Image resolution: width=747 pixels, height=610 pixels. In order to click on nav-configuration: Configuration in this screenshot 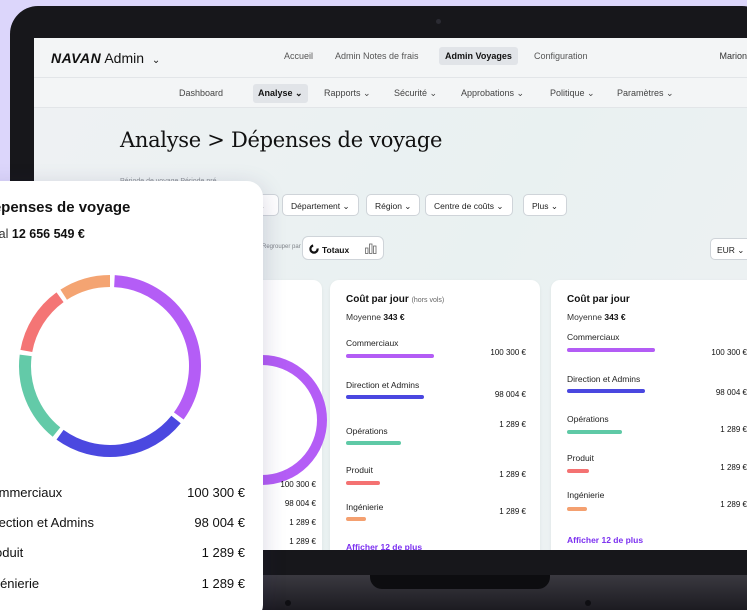, I will do `click(561, 56)`.